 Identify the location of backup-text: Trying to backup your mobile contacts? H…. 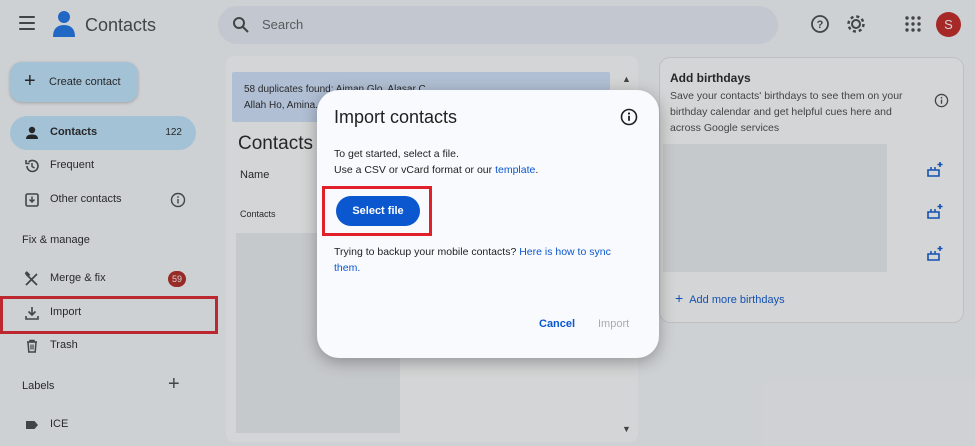
(472, 252).